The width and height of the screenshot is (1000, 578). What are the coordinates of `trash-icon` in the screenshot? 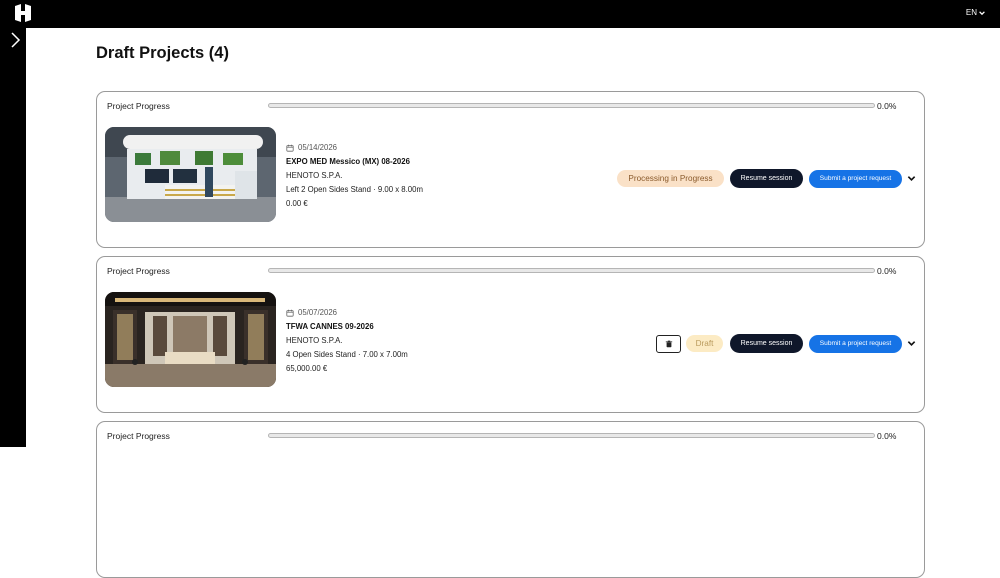 It's located at (668, 344).